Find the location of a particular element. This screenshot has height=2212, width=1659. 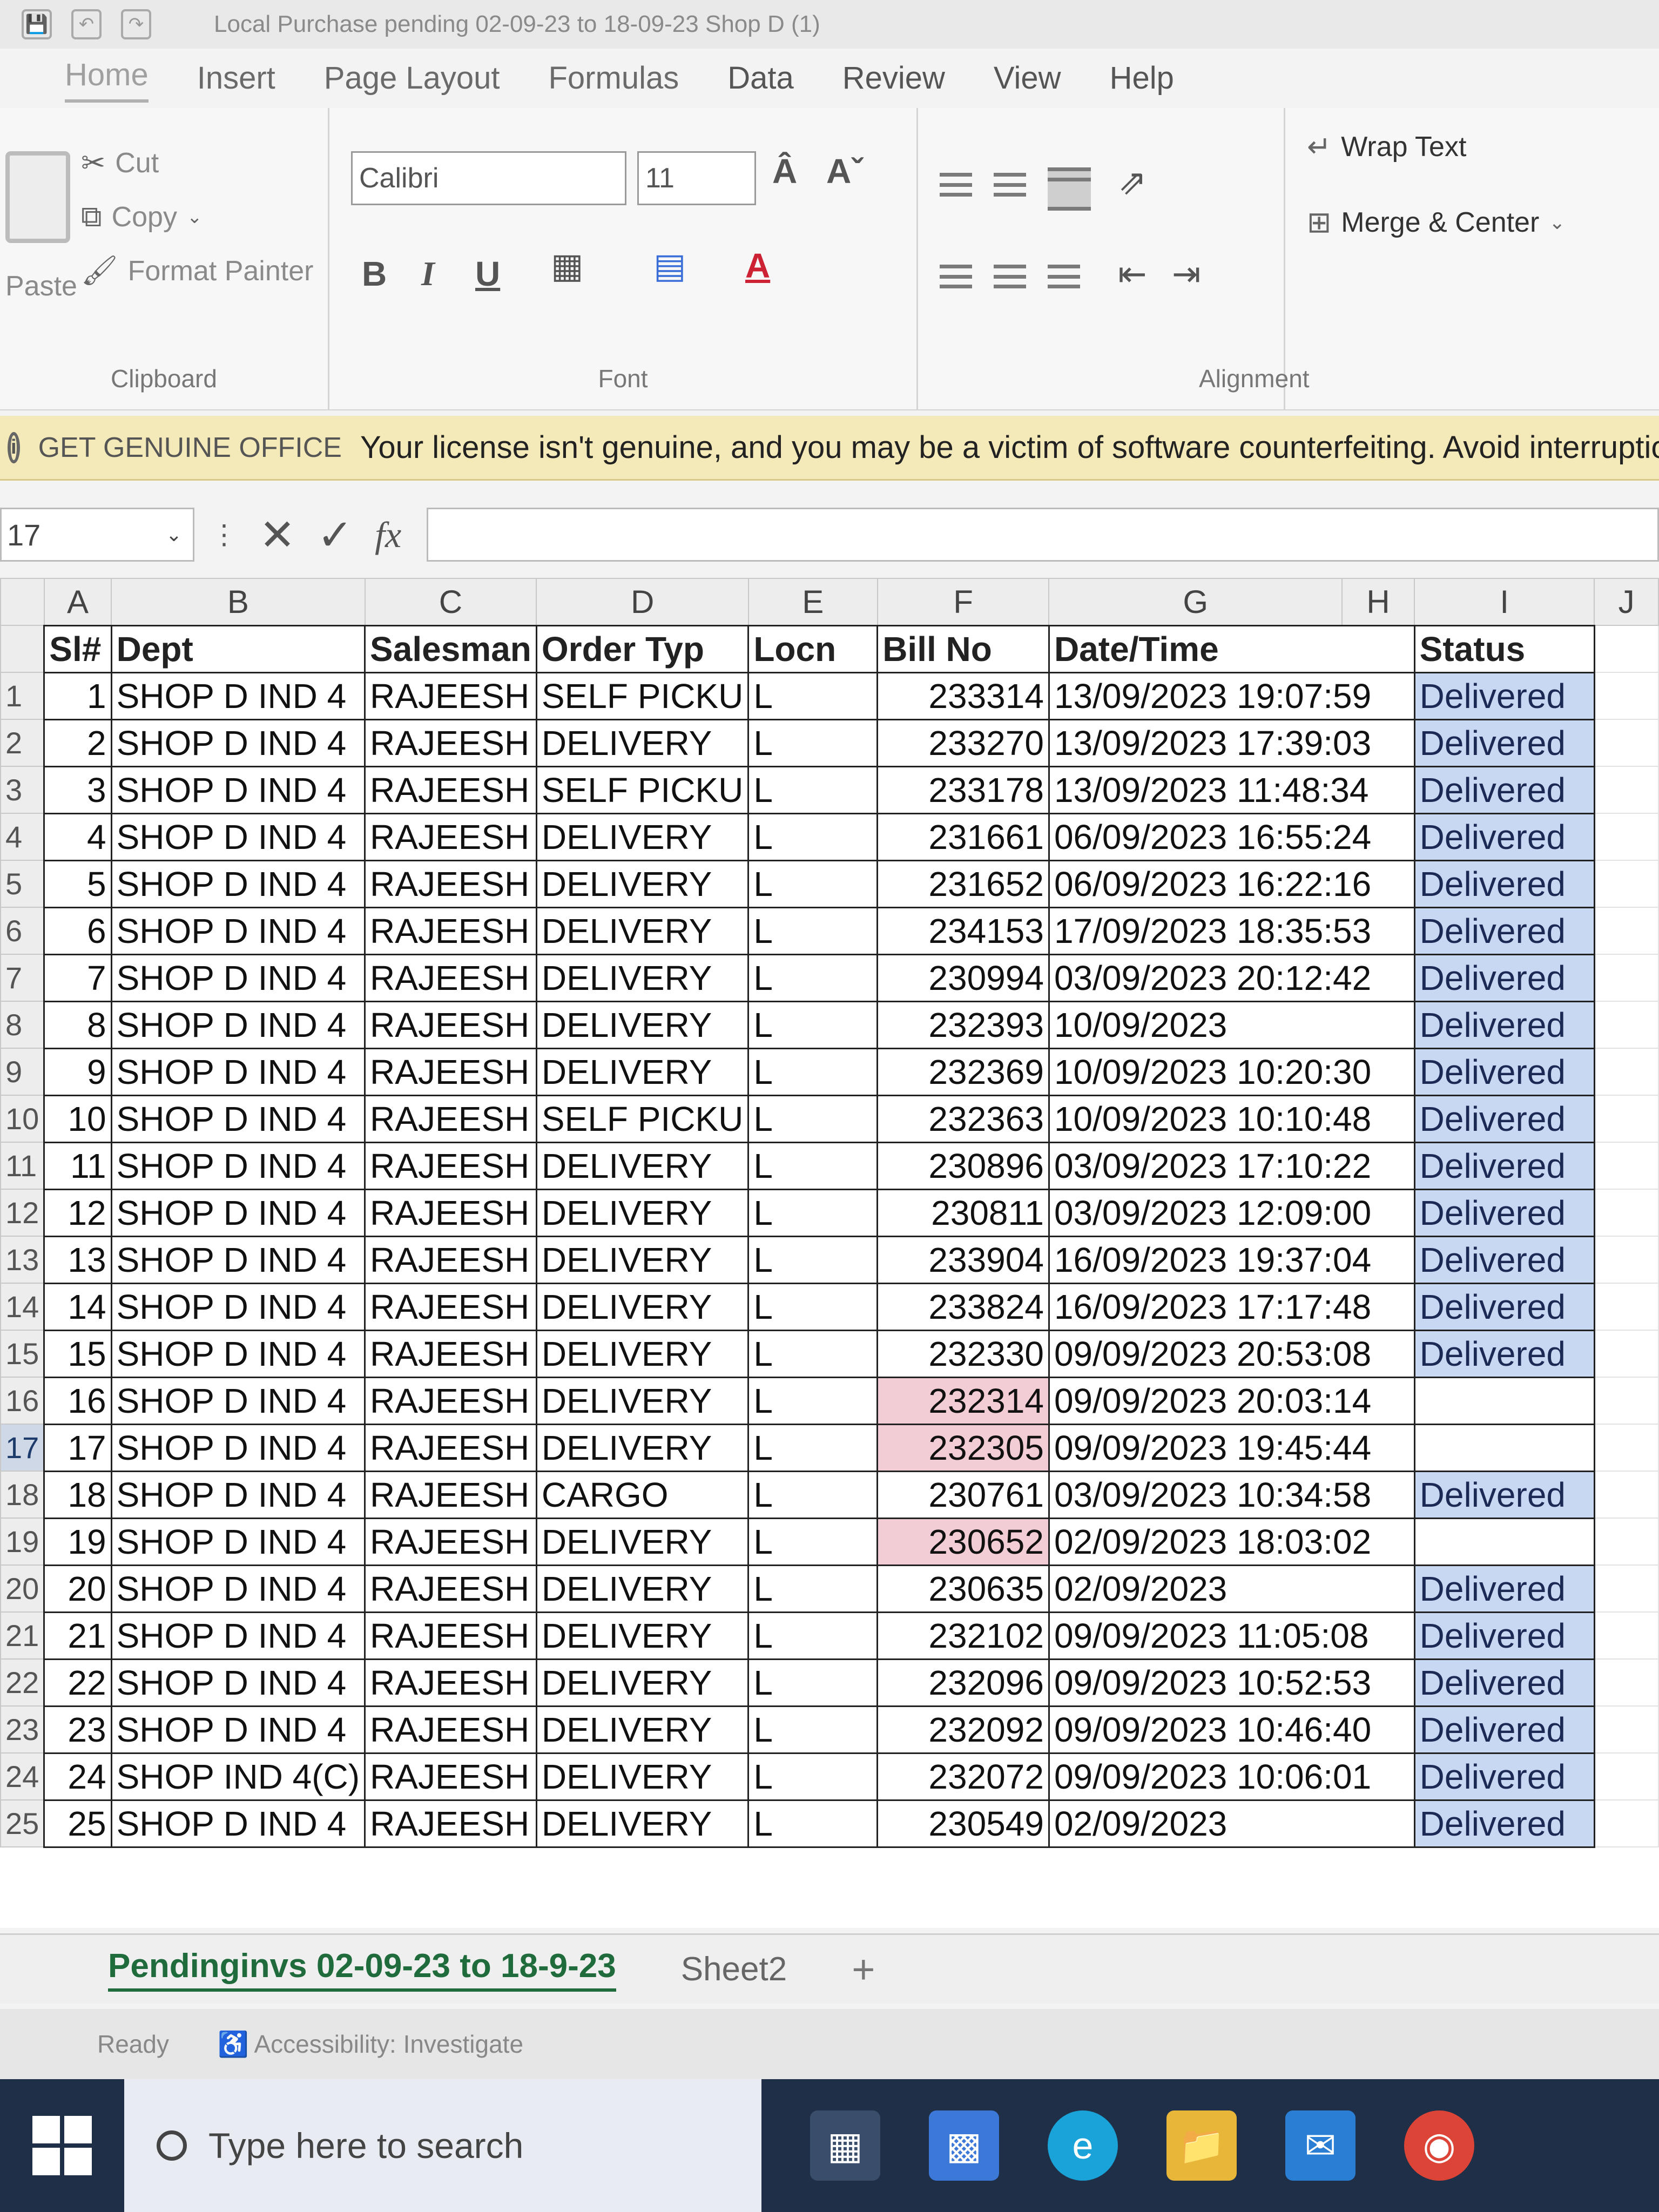

row-header: 7 is located at coordinates (22, 978).